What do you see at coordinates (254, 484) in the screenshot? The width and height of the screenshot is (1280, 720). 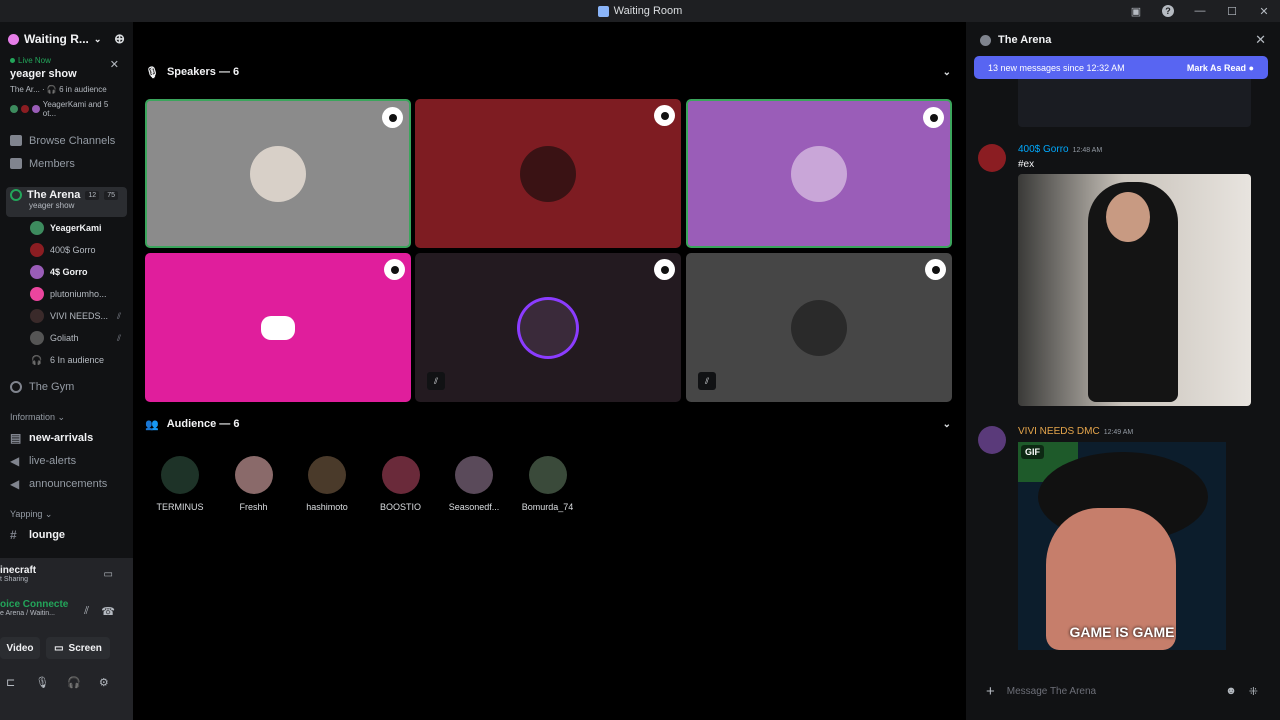 I see `audience-member: Freshh` at bounding box center [254, 484].